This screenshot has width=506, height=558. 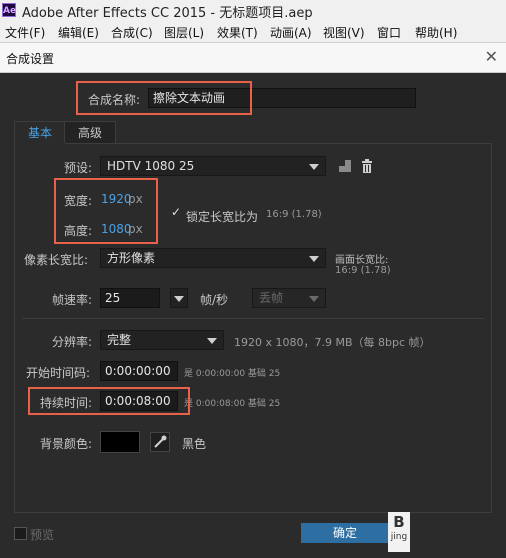 What do you see at coordinates (271, 298) in the screenshot?
I see `drop-frame-value: 丢帧` at bounding box center [271, 298].